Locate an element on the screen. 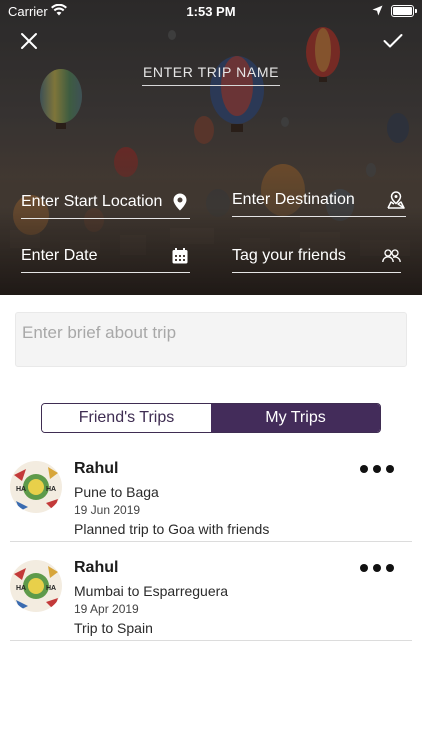  tab-friends-trips: Friend's Trips is located at coordinates (126, 418).